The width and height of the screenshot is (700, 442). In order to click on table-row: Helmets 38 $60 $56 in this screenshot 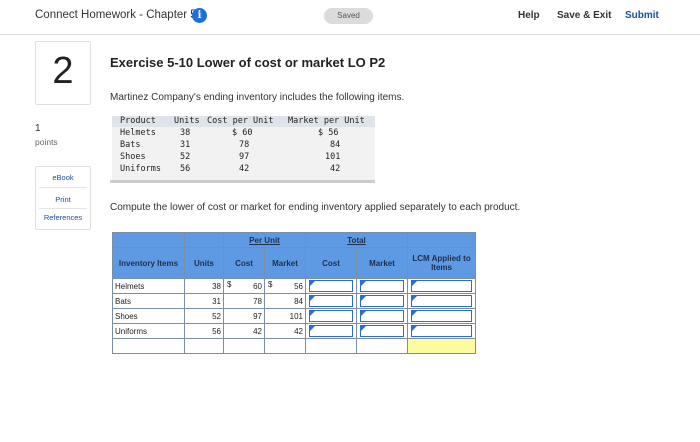, I will do `click(294, 286)`.